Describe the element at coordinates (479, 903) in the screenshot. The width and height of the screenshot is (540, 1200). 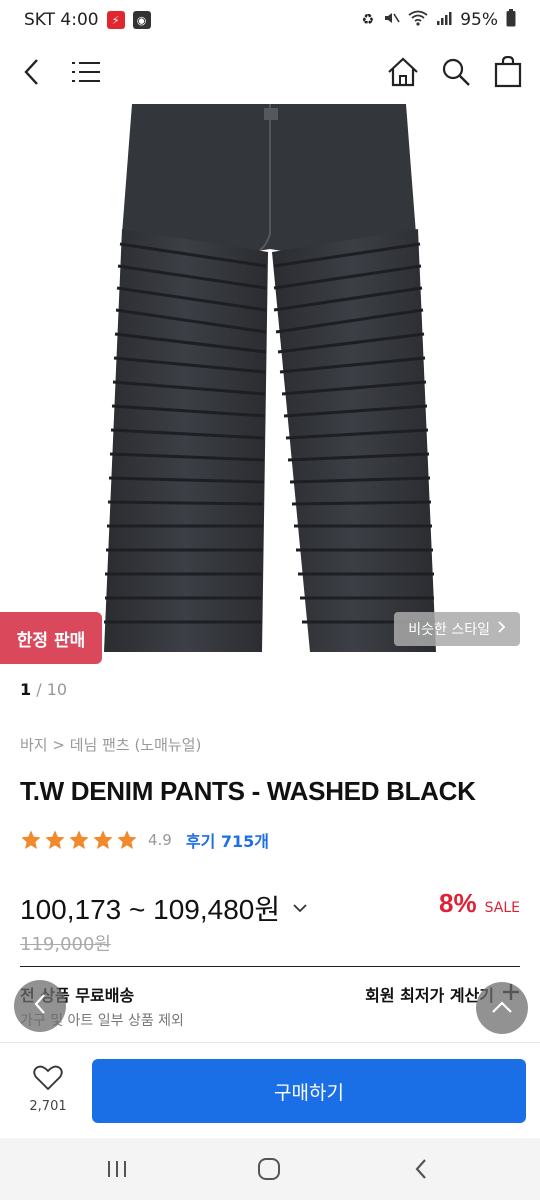
I see `discount: 8% SALE` at that location.